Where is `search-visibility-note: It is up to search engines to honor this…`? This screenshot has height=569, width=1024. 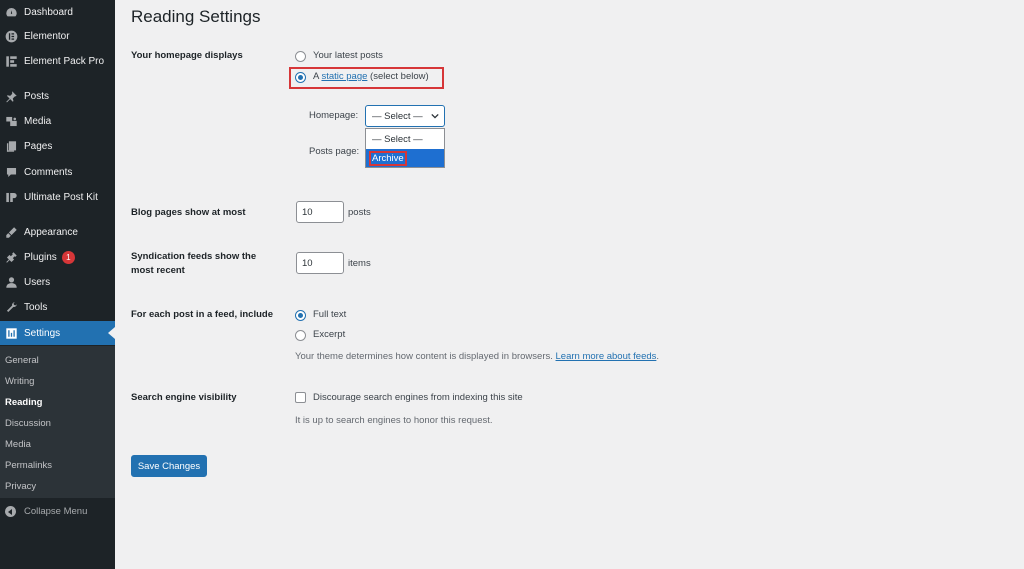 search-visibility-note: It is up to search engines to honor this… is located at coordinates (394, 420).